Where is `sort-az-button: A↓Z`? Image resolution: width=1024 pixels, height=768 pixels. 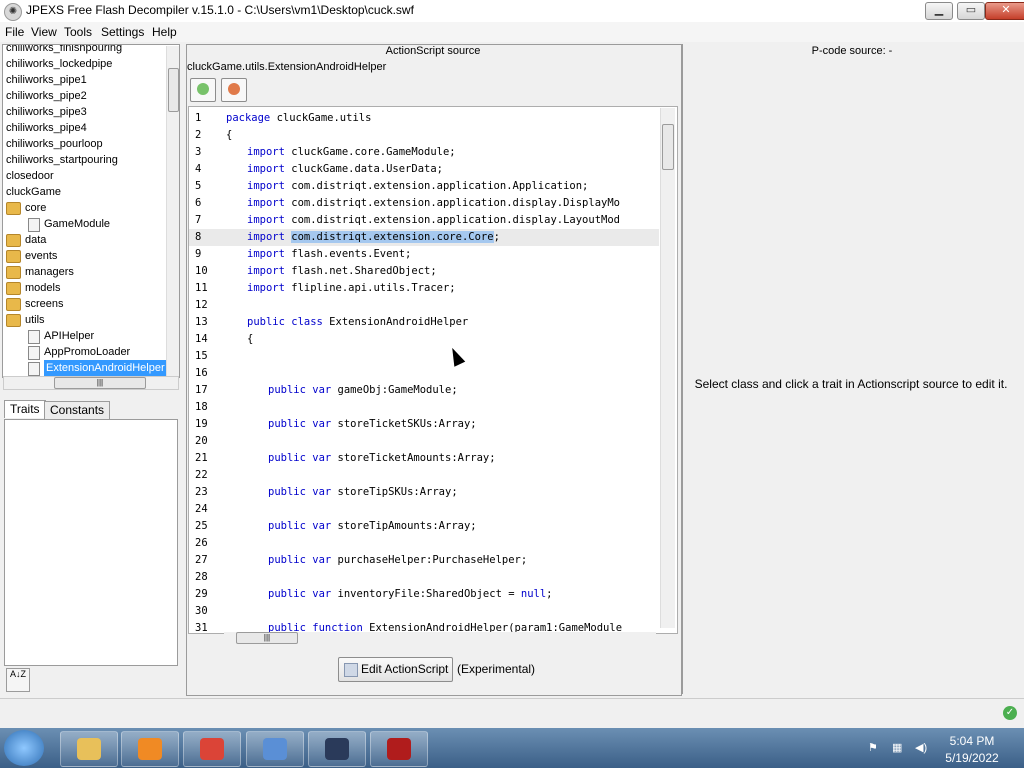
sort-az-button: A↓Z is located at coordinates (18, 680).